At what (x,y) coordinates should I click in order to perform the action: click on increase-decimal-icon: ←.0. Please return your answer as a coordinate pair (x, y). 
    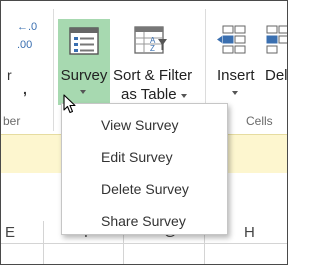
    Looking at the image, I should click on (27, 27).